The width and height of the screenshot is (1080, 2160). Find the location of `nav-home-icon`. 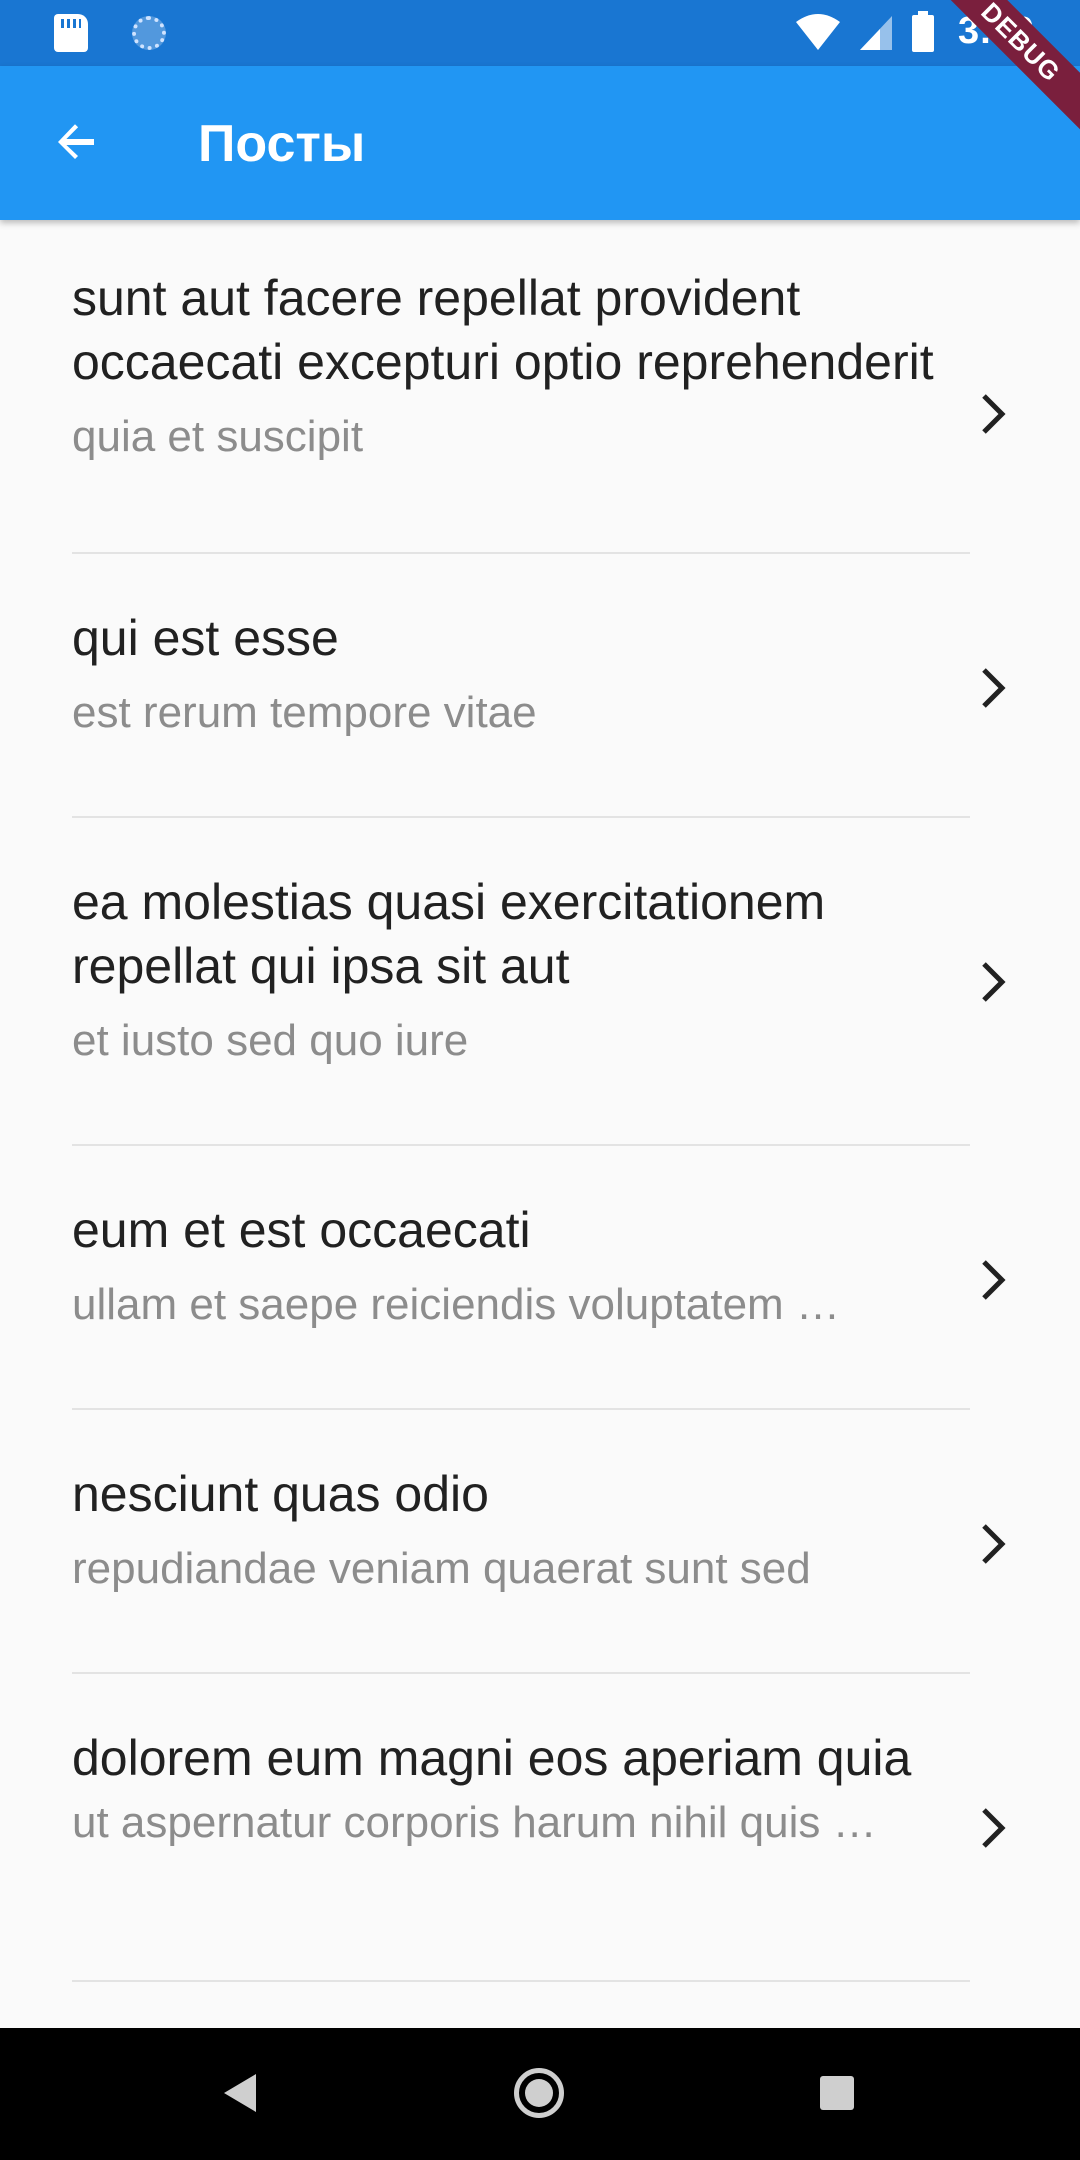

nav-home-icon is located at coordinates (539, 2093).